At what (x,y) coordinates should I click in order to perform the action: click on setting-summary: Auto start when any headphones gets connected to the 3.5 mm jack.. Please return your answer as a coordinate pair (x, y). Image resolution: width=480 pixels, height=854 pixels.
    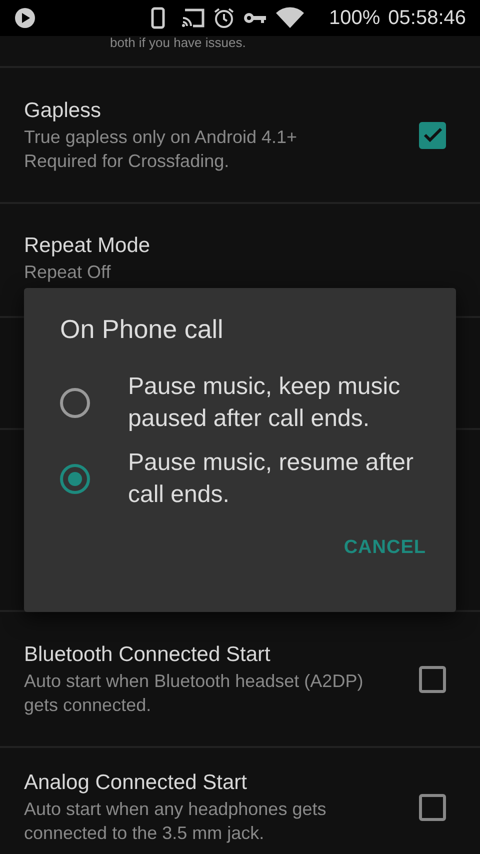
    Looking at the image, I should click on (176, 821).